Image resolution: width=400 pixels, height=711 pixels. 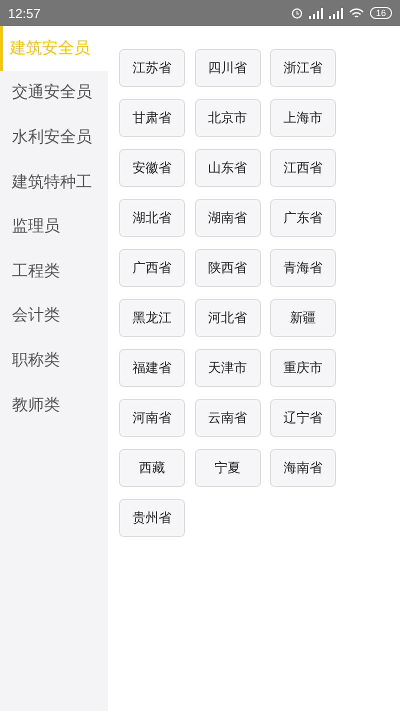 What do you see at coordinates (227, 368) in the screenshot?
I see `region-button: 天津市` at bounding box center [227, 368].